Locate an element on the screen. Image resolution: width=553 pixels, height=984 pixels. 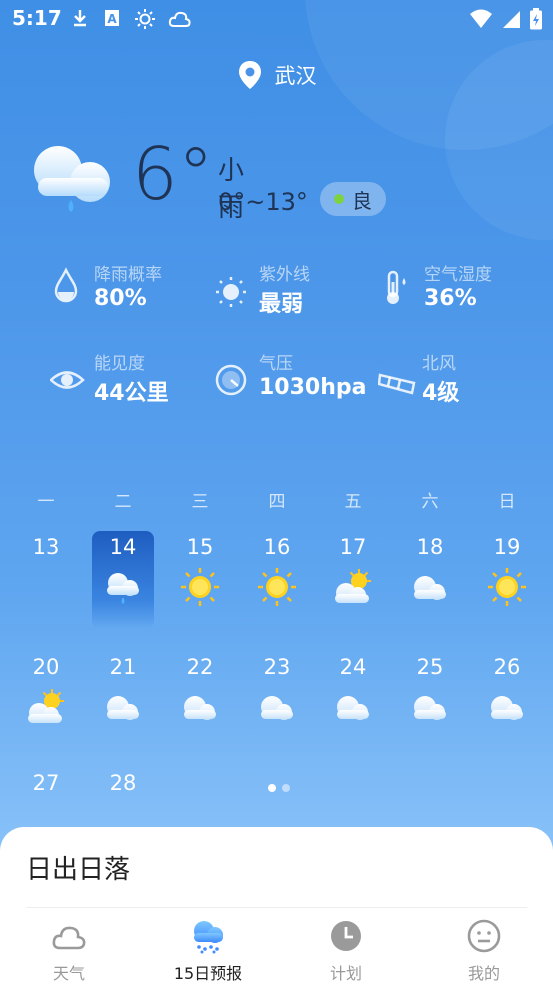
stat-value: 最弱 is located at coordinates (281, 304).